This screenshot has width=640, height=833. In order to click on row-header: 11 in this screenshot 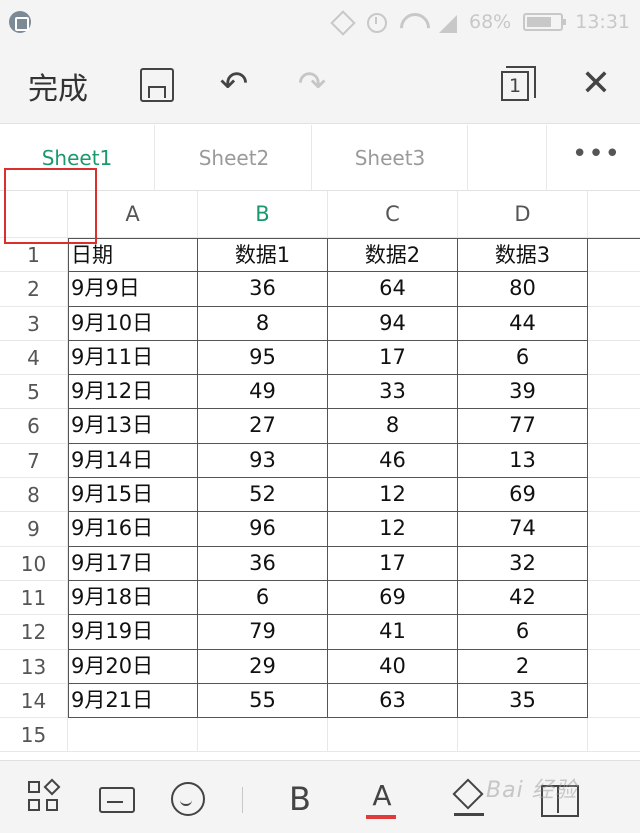, I will do `click(34, 598)`.